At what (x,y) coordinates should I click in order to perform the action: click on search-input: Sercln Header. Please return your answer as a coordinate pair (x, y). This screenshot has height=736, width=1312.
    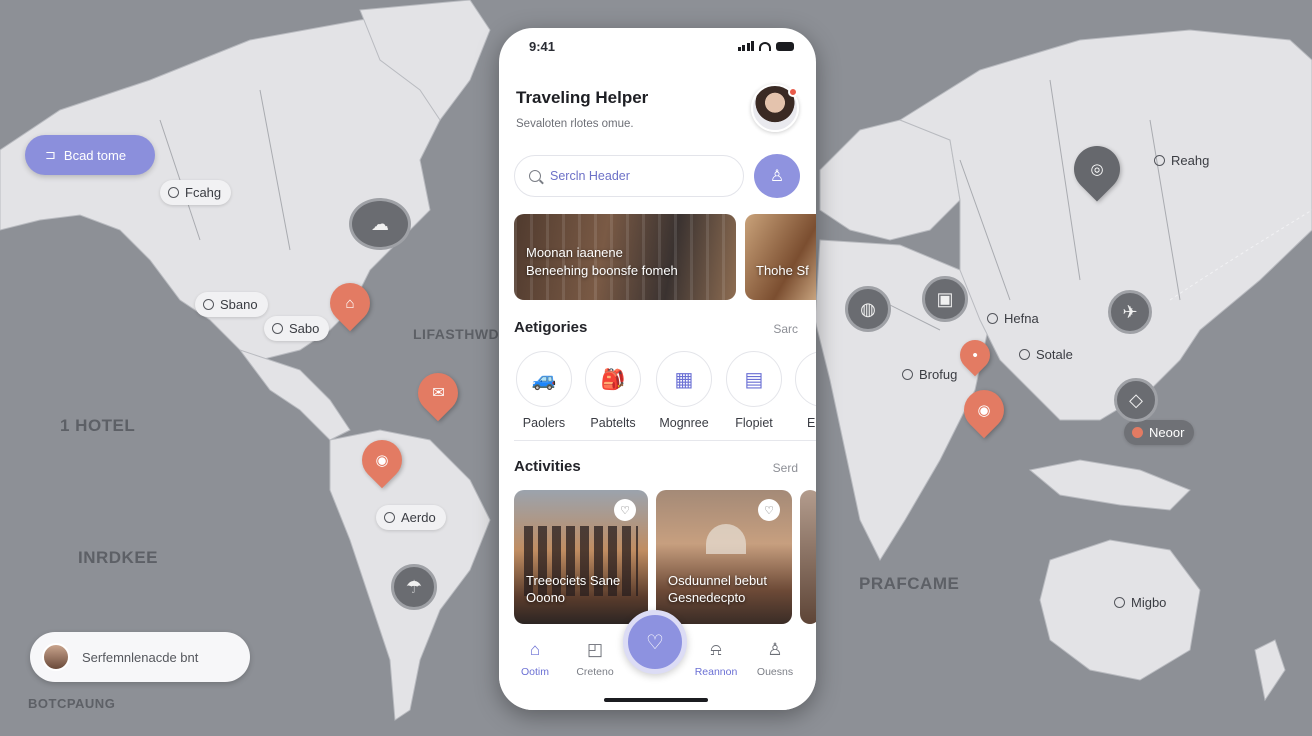
    Looking at the image, I should click on (629, 176).